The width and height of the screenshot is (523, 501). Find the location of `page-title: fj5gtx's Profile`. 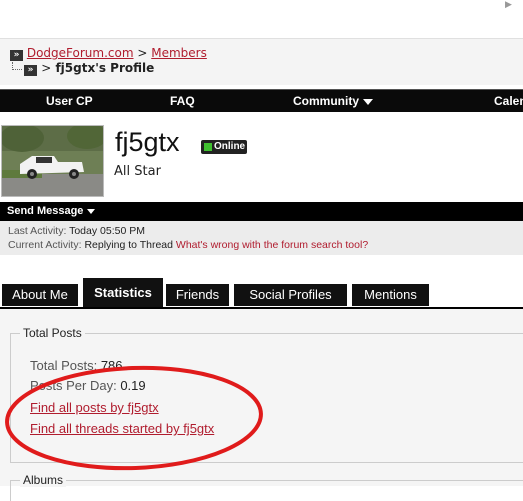

page-title: fj5gtx's Profile is located at coordinates (105, 68).